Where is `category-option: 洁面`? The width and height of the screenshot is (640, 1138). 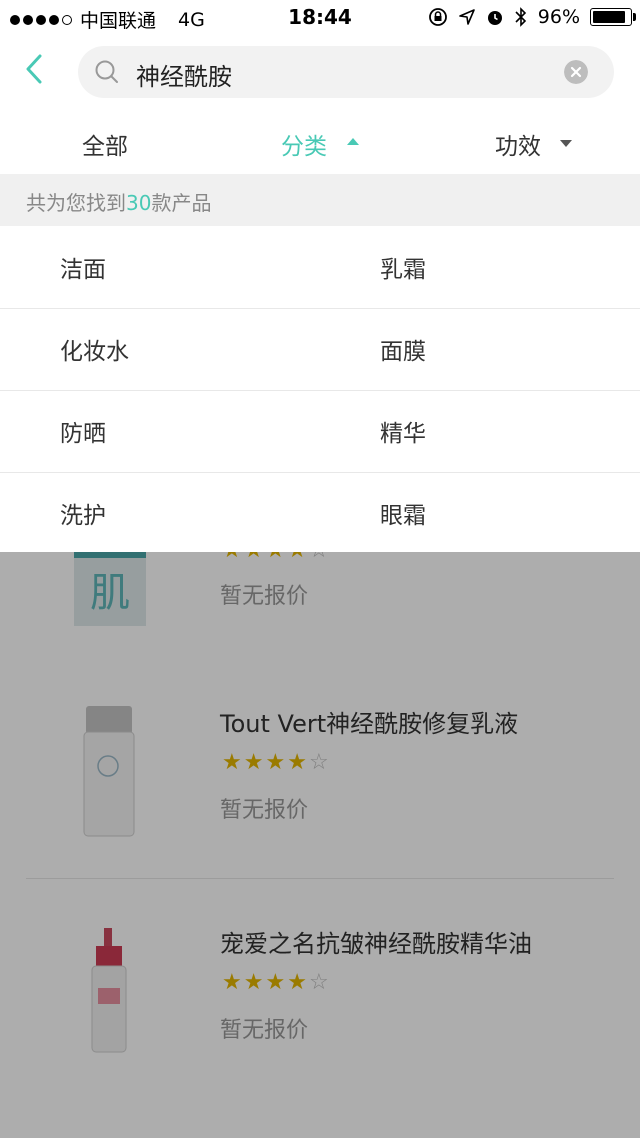
category-option: 洁面 is located at coordinates (83, 267).